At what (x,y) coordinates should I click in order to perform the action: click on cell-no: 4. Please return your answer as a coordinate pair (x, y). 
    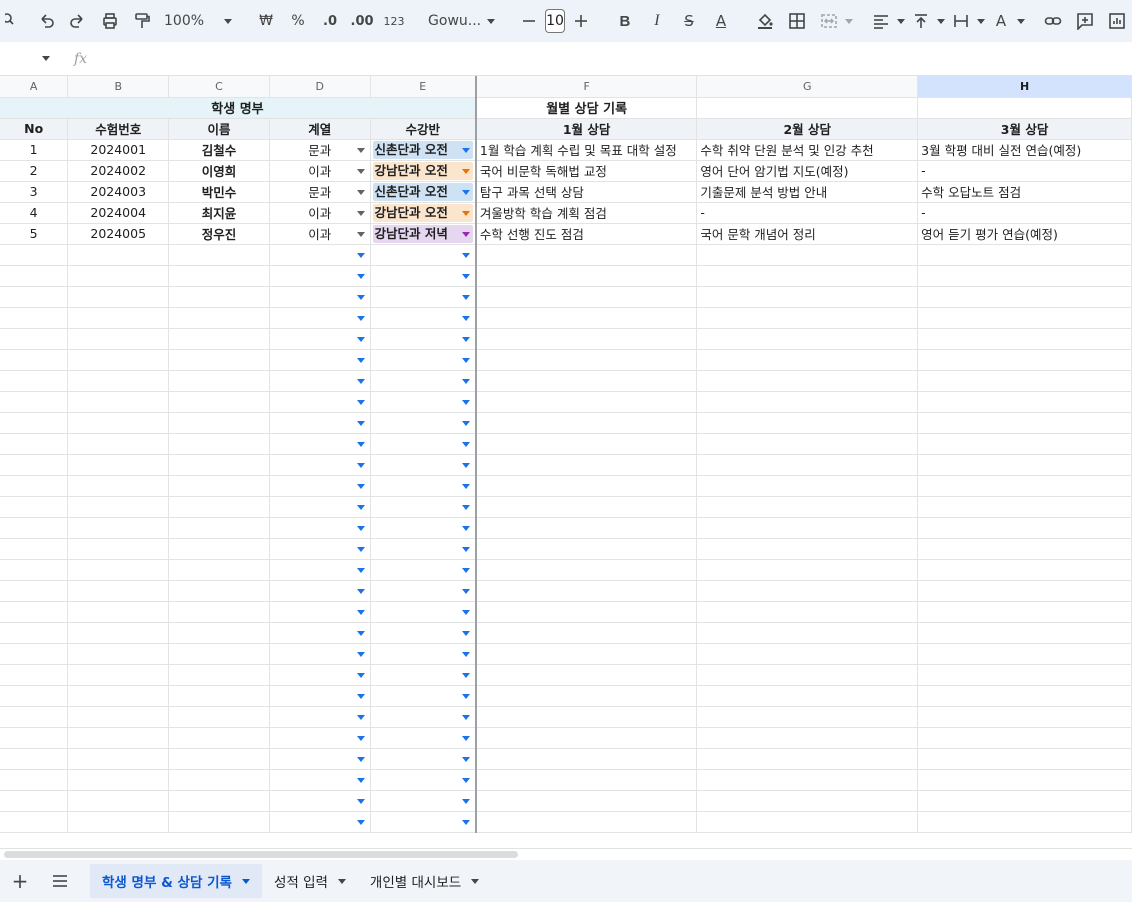
    Looking at the image, I should click on (34, 213).